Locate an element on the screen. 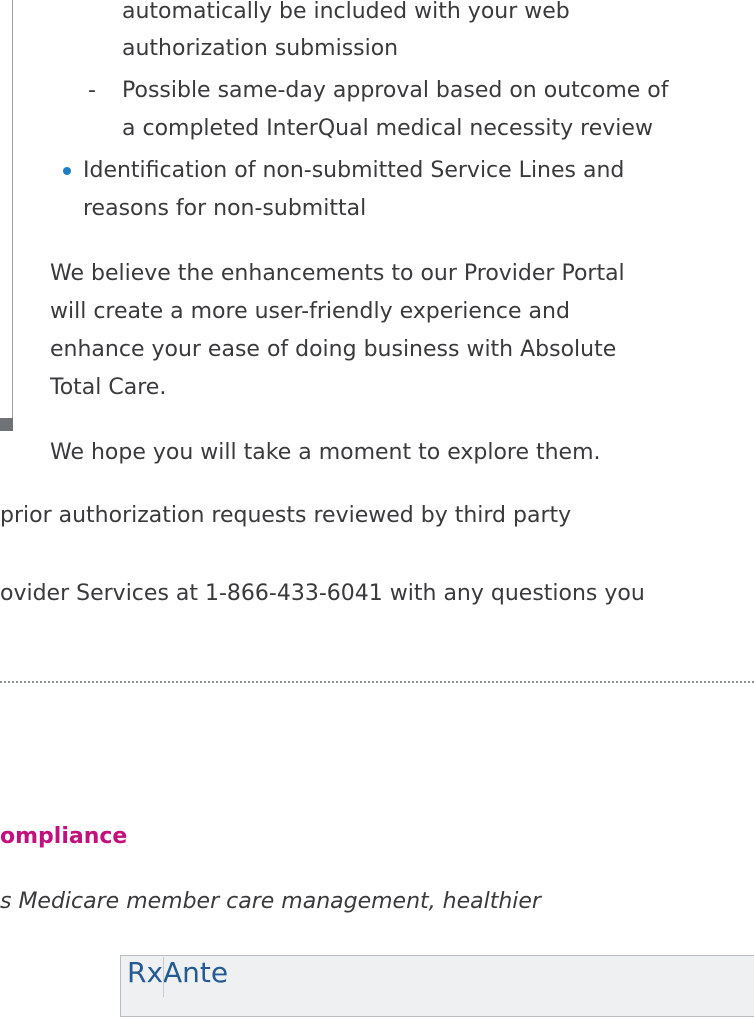 The image size is (754, 1017). bullet-1-continuation-line-2: authorization submission is located at coordinates (260, 48).